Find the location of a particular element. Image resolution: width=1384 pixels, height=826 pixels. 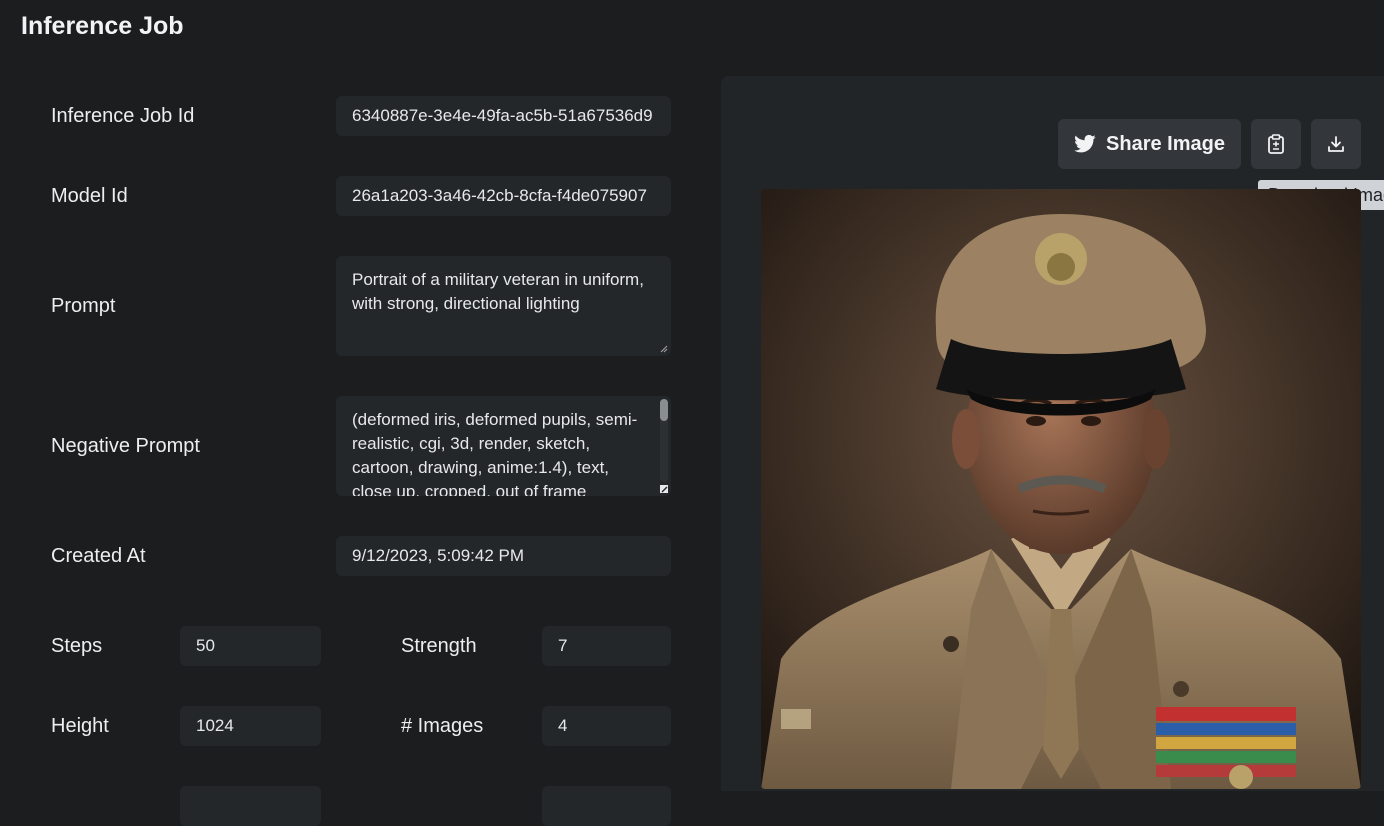

steps-value: 50 is located at coordinates (205, 645).